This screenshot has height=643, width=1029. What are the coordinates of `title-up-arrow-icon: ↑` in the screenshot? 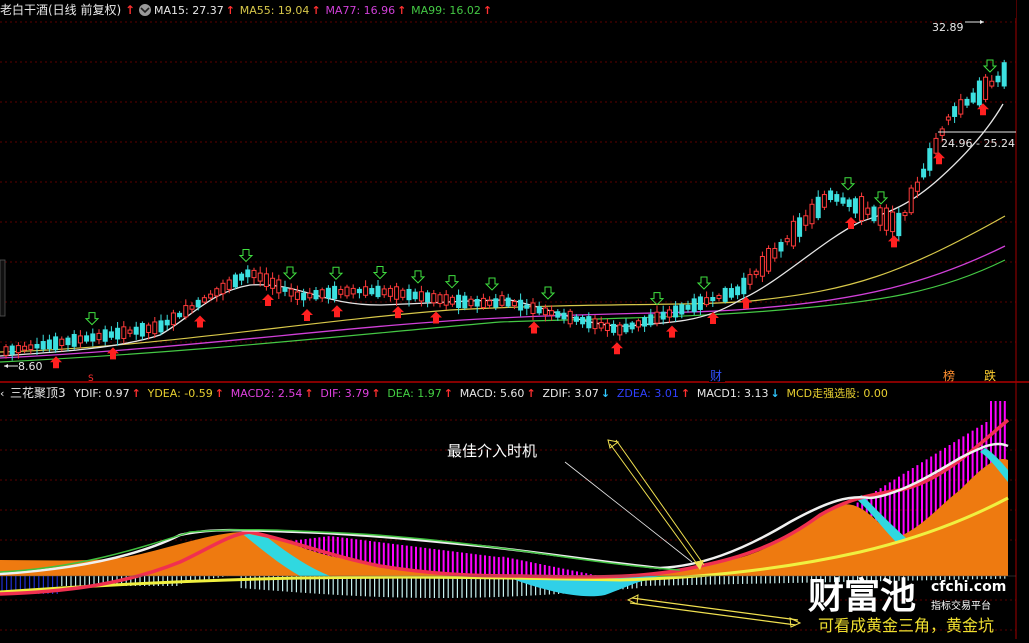 It's located at (130, 10).